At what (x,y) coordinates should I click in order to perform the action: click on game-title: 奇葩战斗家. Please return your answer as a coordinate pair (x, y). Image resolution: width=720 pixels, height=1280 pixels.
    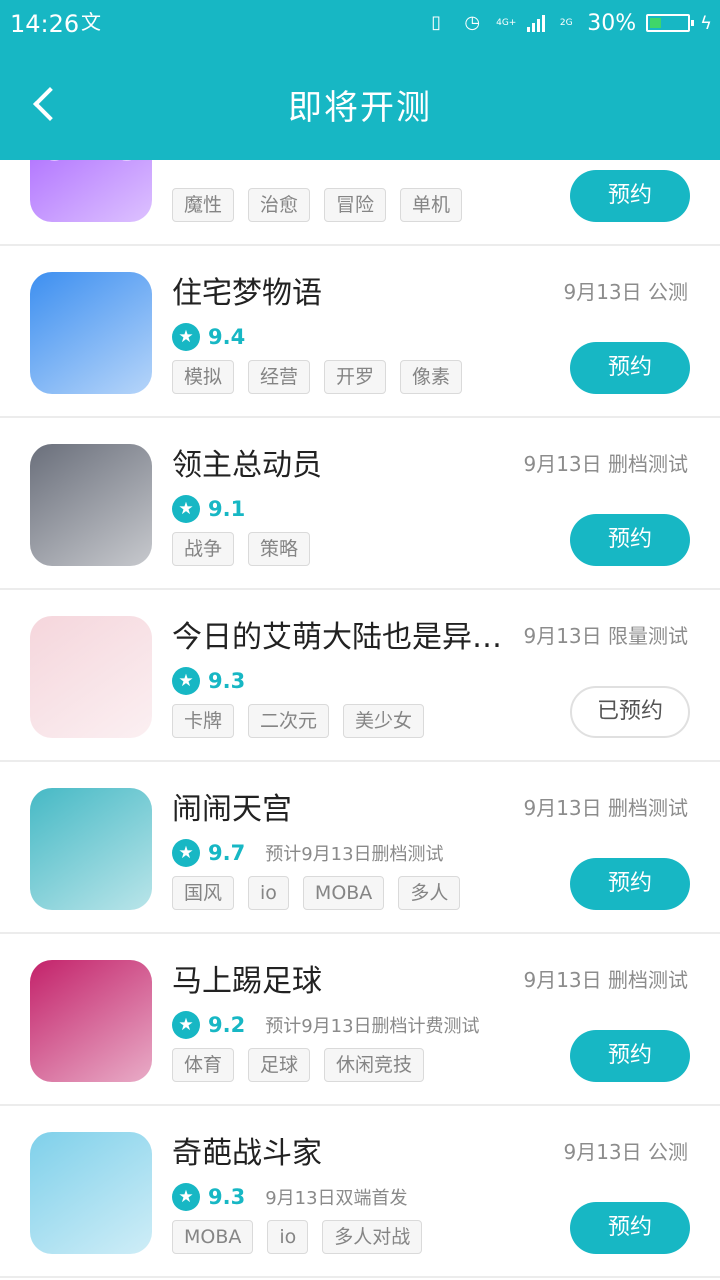
    Looking at the image, I should click on (247, 1150).